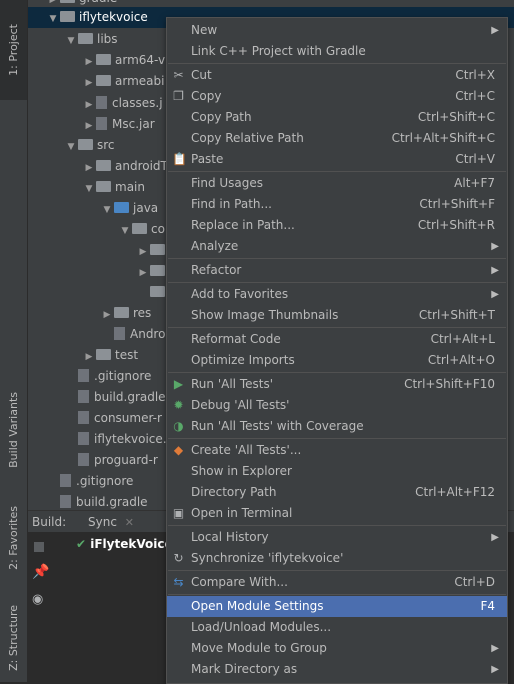 The width and height of the screenshot is (514, 684). Describe the element at coordinates (337, 669) in the screenshot. I see `menu-item-mark-directory-as: Mark Directory as ▶` at that location.